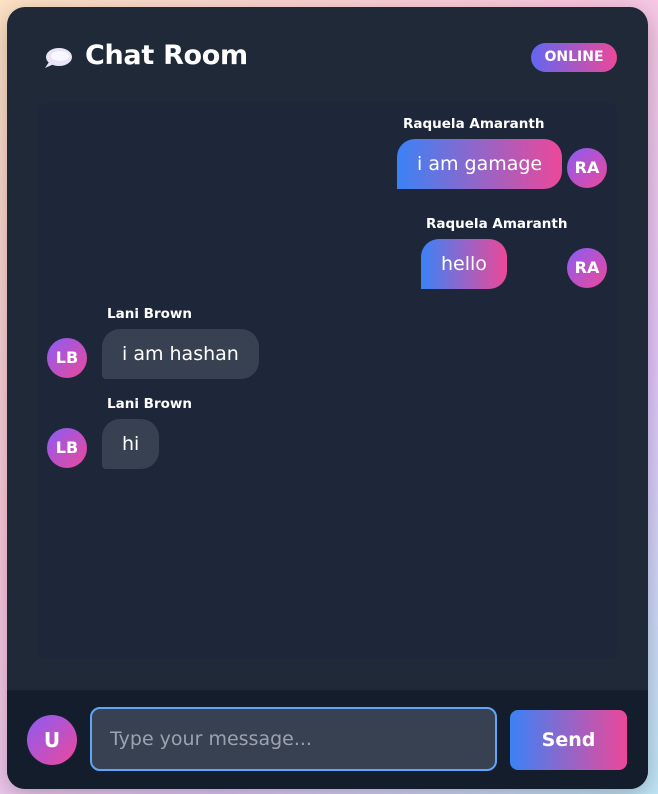 The width and height of the screenshot is (658, 794). What do you see at coordinates (166, 55) in the screenshot?
I see `page-title: Chat Room` at bounding box center [166, 55].